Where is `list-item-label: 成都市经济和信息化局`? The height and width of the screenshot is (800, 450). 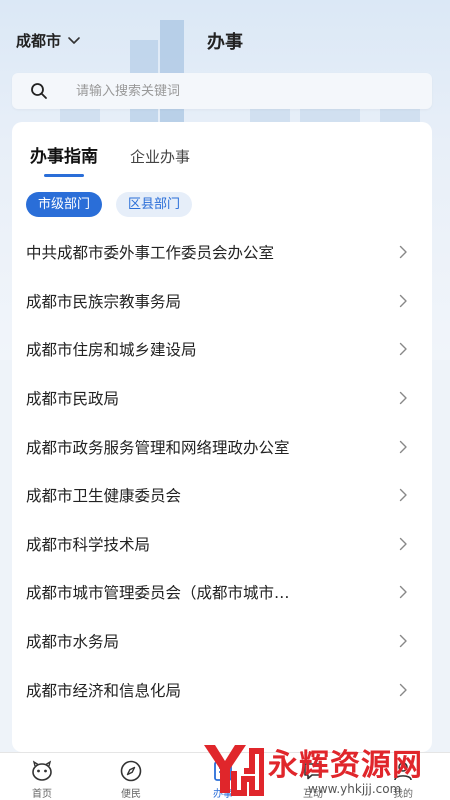 list-item-label: 成都市经济和信息化局 is located at coordinates (104, 690).